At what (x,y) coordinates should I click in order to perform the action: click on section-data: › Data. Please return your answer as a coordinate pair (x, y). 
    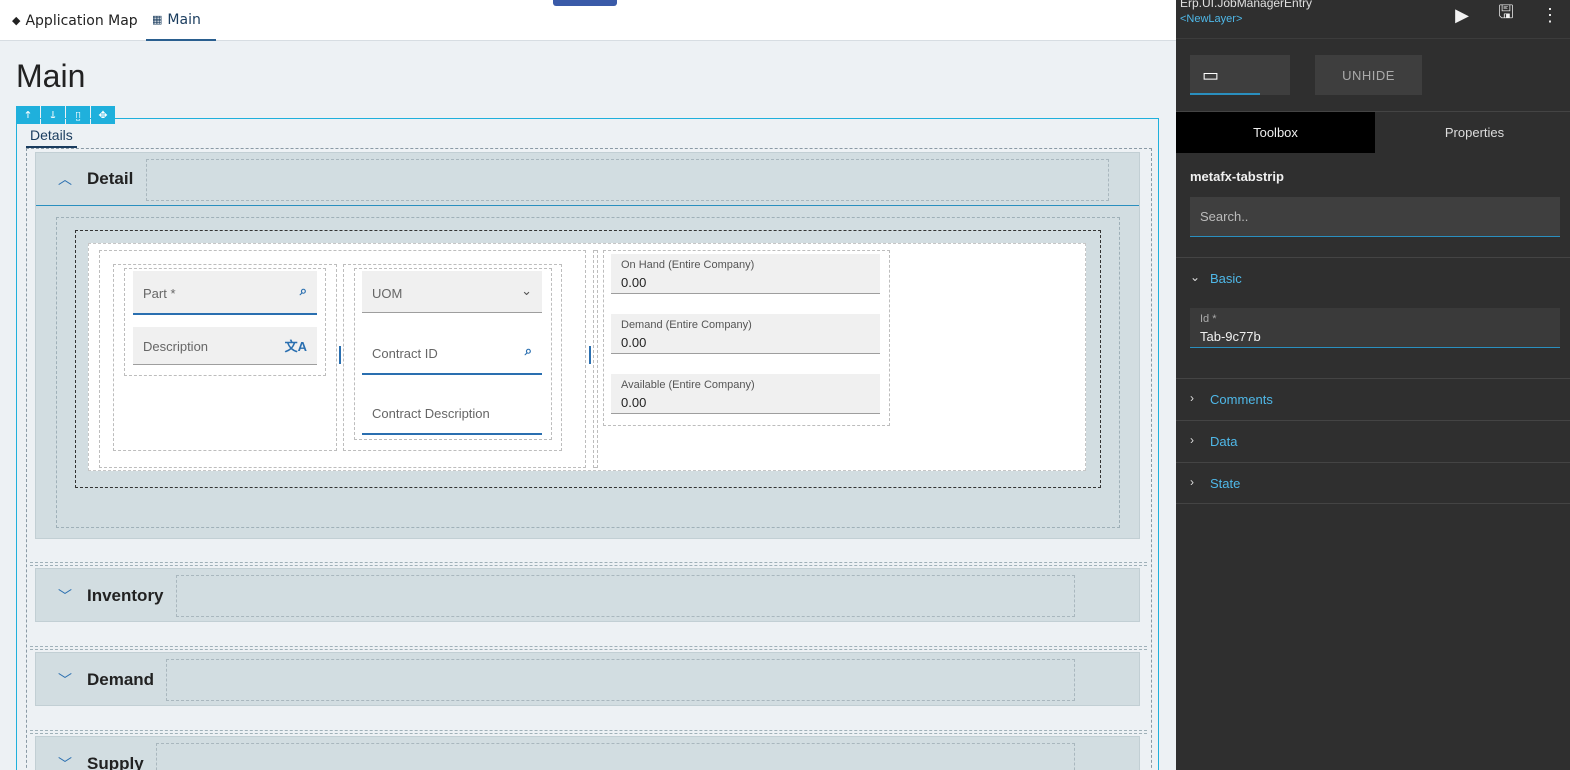
    Looking at the image, I should click on (1373, 441).